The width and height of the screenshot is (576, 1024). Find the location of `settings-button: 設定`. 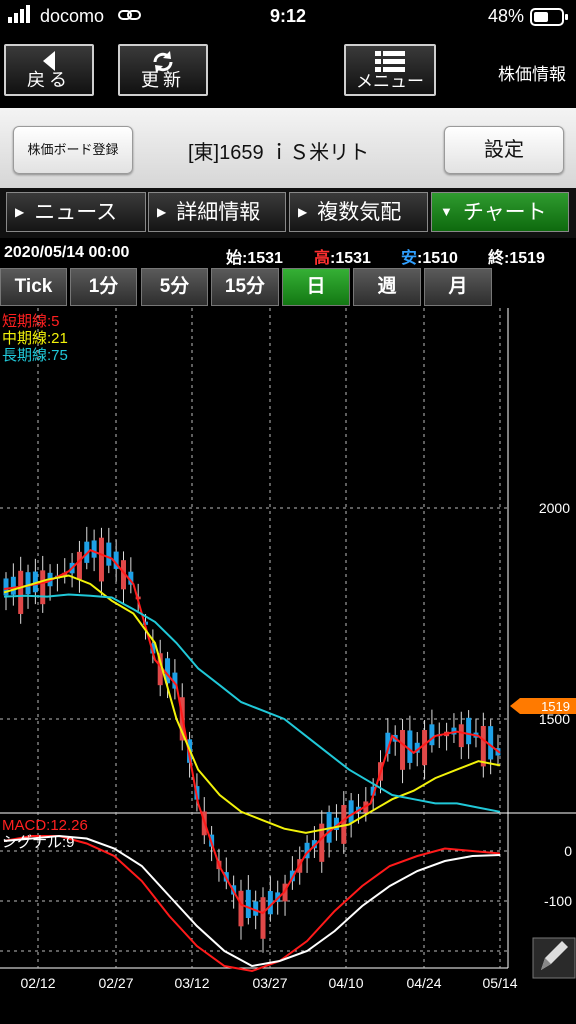

settings-button: 設定 is located at coordinates (504, 150).